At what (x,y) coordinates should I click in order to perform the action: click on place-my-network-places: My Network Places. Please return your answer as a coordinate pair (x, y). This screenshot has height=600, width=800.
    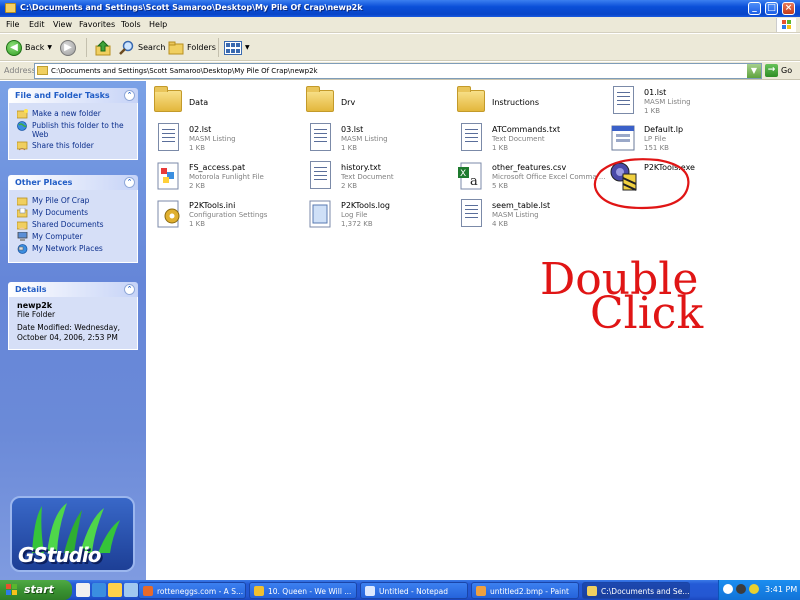
    Looking at the image, I should click on (74, 249).